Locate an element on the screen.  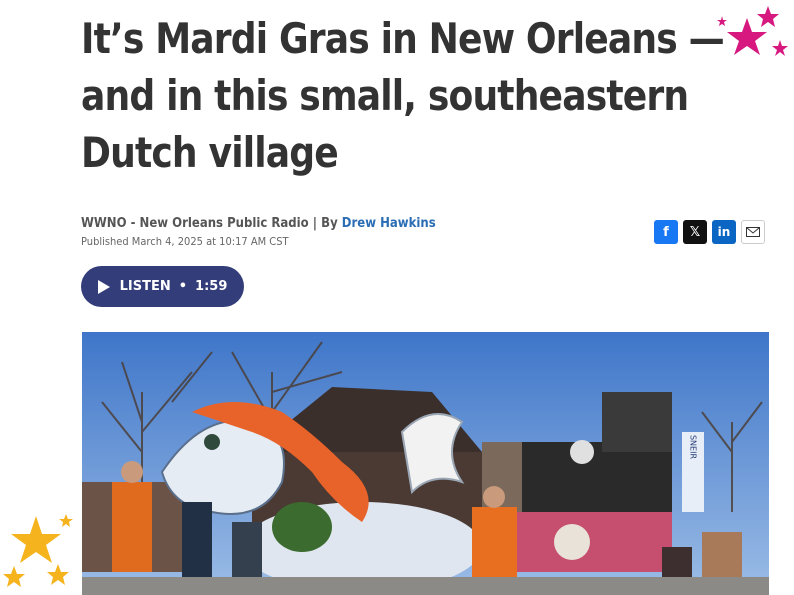
share-facebook-button: f is located at coordinates (666, 232).